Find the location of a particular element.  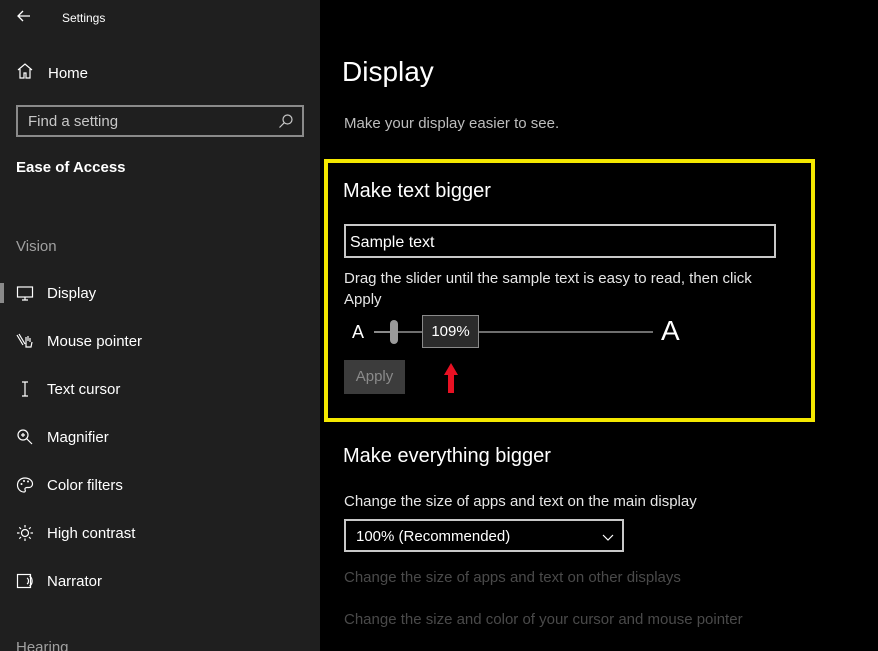

text-size-slider-thumb is located at coordinates (394, 332).